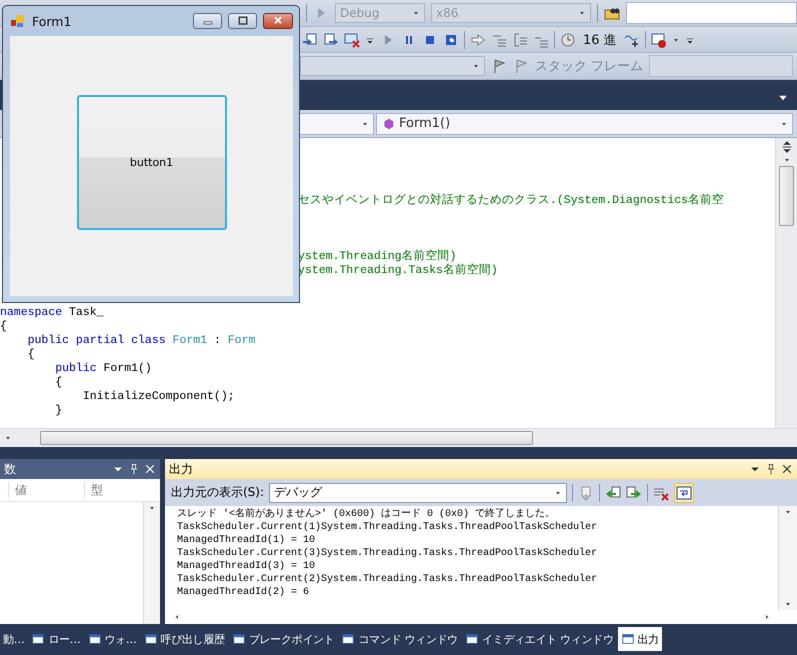 The height and width of the screenshot is (655, 797). I want to click on form-button: button1, so click(151, 162).